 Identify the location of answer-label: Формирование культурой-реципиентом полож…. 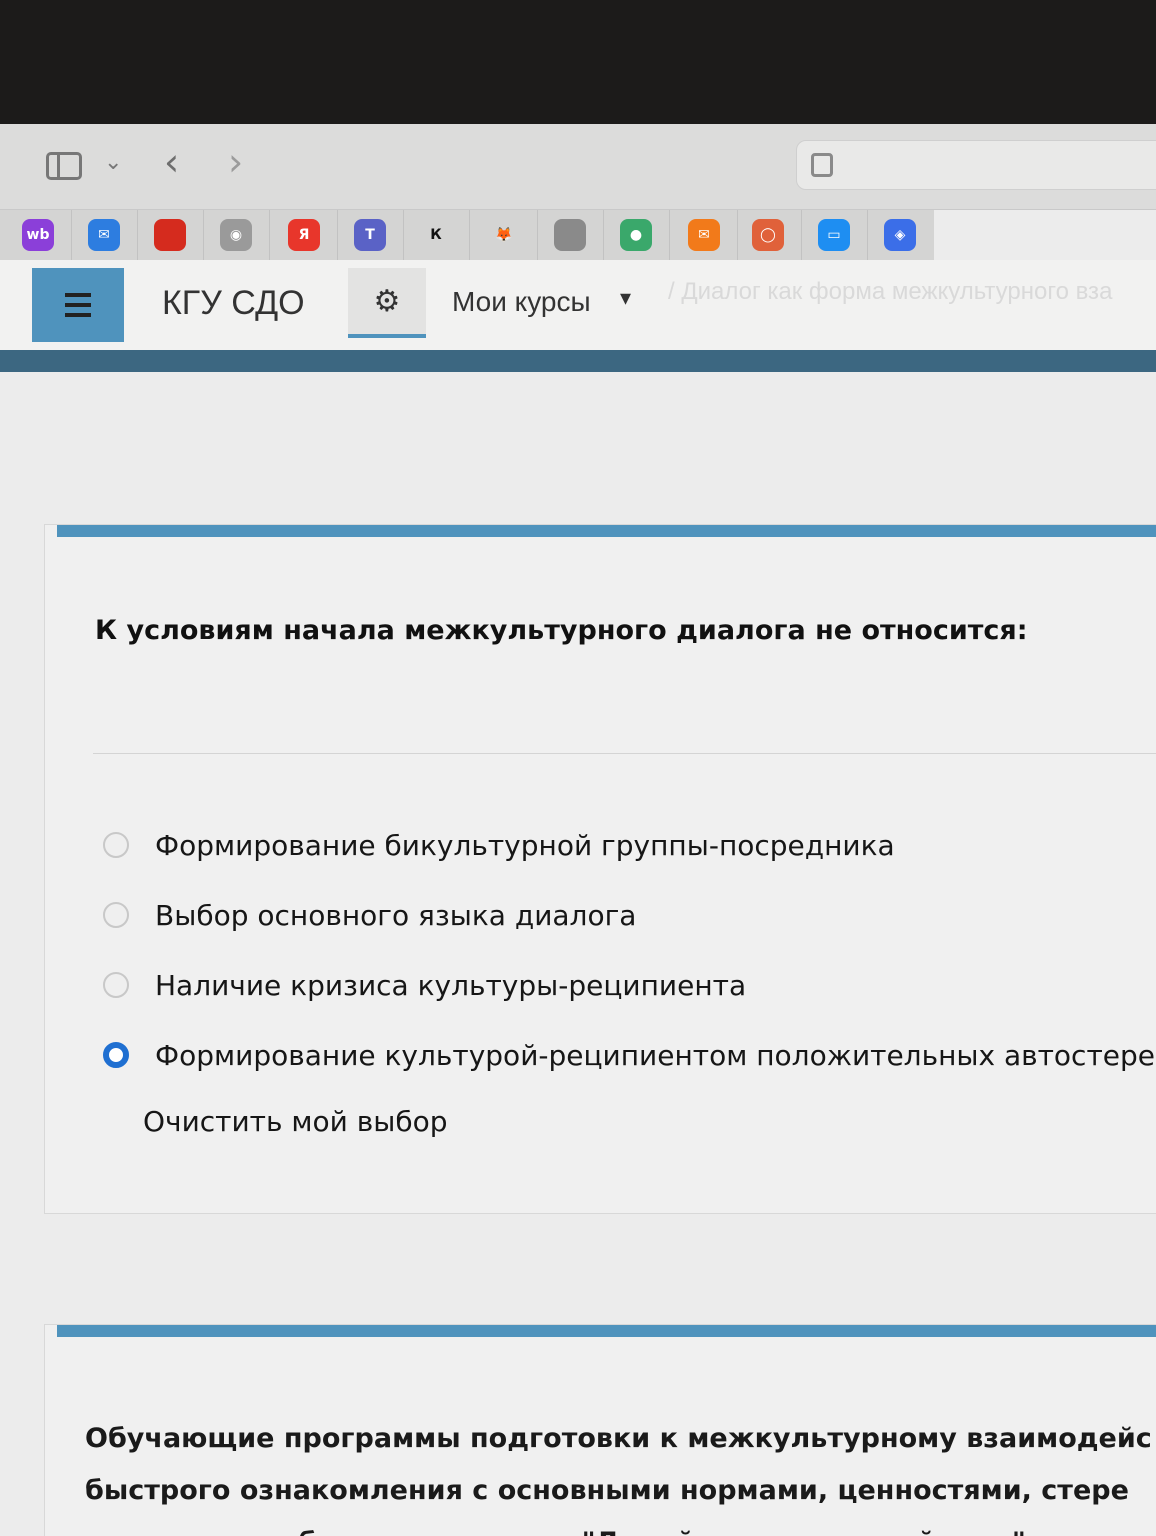
(655, 1055).